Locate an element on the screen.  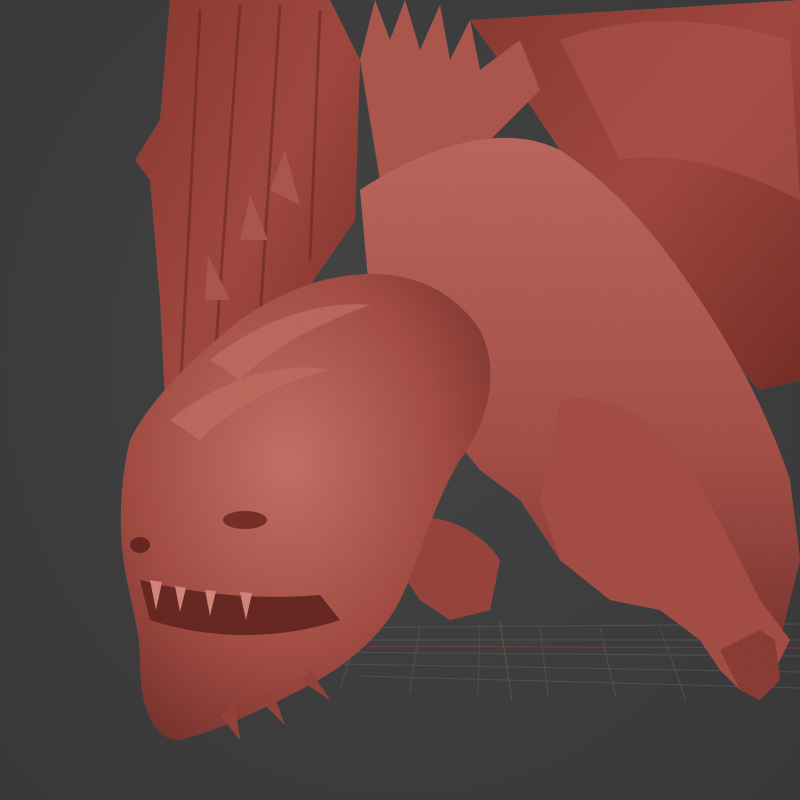
dragon-nostril is located at coordinates (140, 545).